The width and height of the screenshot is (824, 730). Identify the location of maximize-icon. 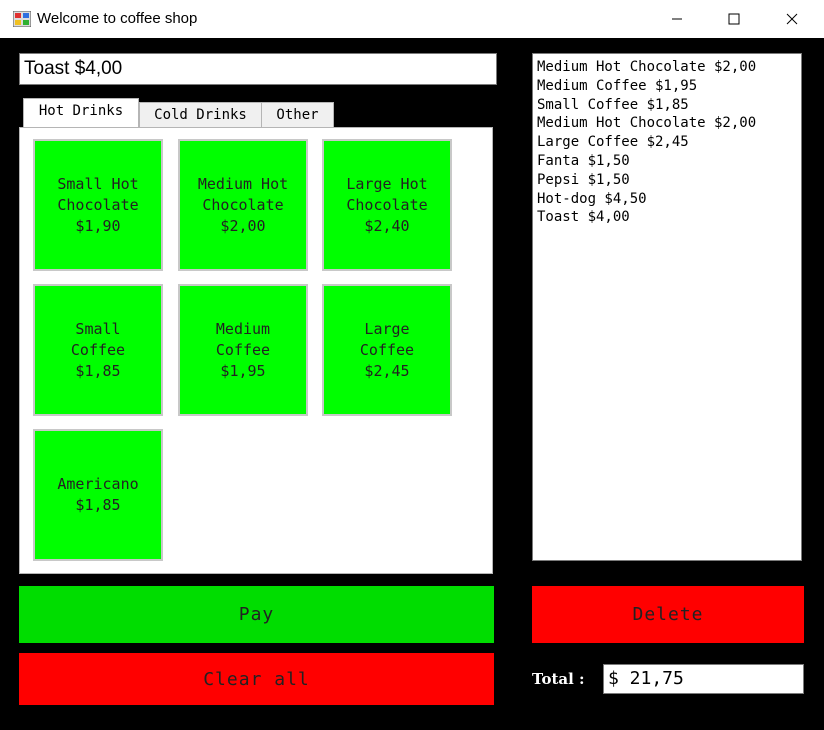
(734, 19).